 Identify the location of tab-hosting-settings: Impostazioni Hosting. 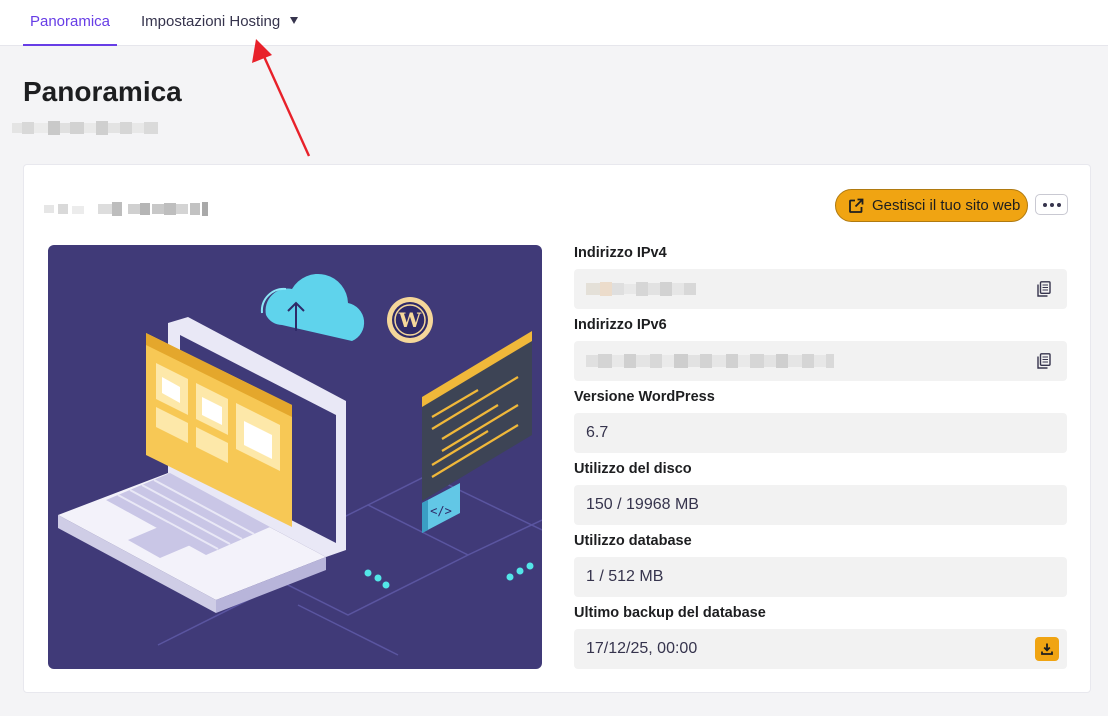
(210, 23).